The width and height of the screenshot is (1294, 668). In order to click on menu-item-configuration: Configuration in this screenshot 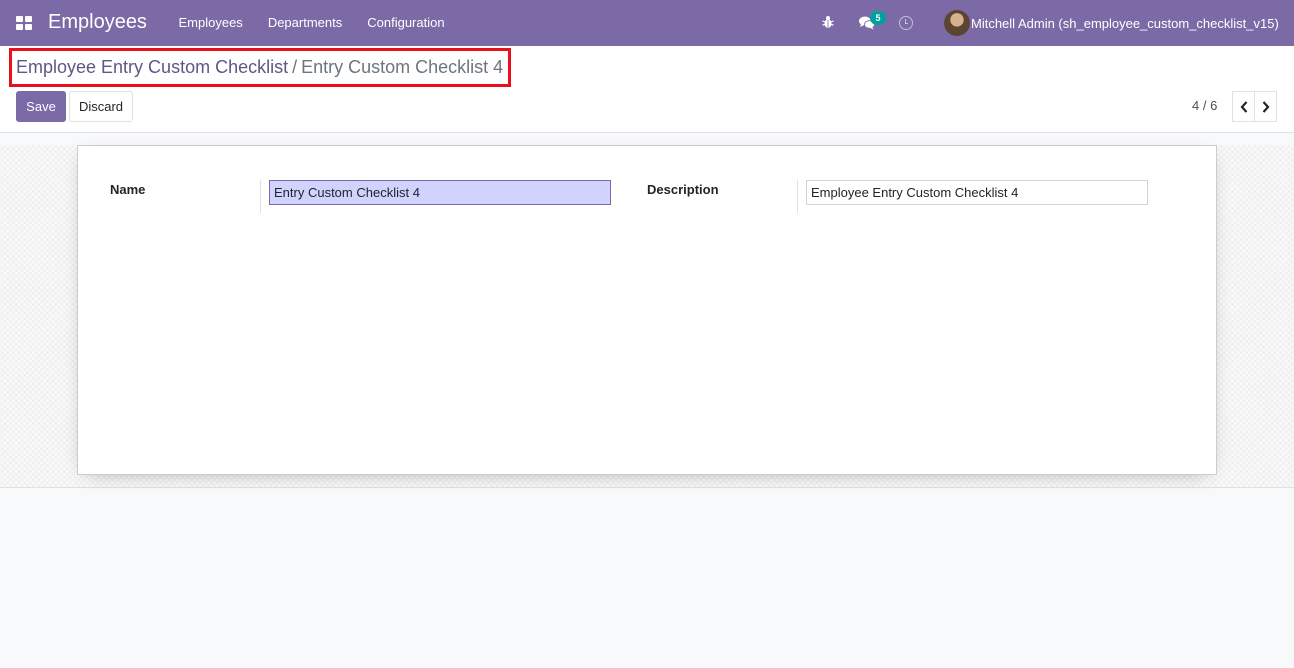, I will do `click(406, 23)`.